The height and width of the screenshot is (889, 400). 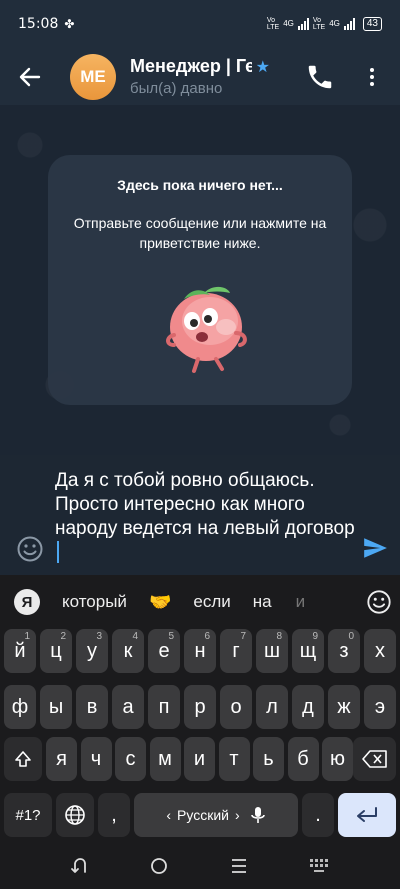 I want to click on key-е: е5, so click(x=164, y=651).